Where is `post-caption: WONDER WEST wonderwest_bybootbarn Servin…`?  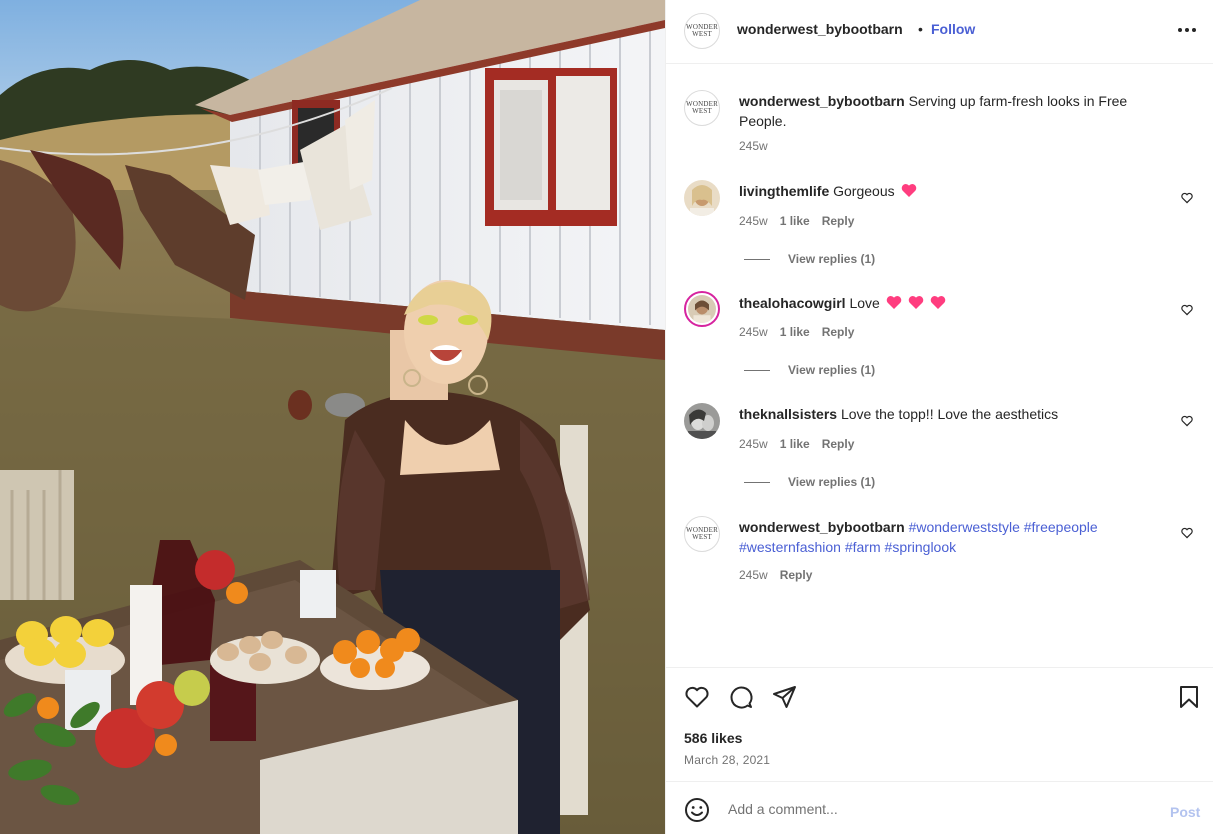 post-caption: WONDER WEST wonderwest_bybootbarn Servin… is located at coordinates (939, 125).